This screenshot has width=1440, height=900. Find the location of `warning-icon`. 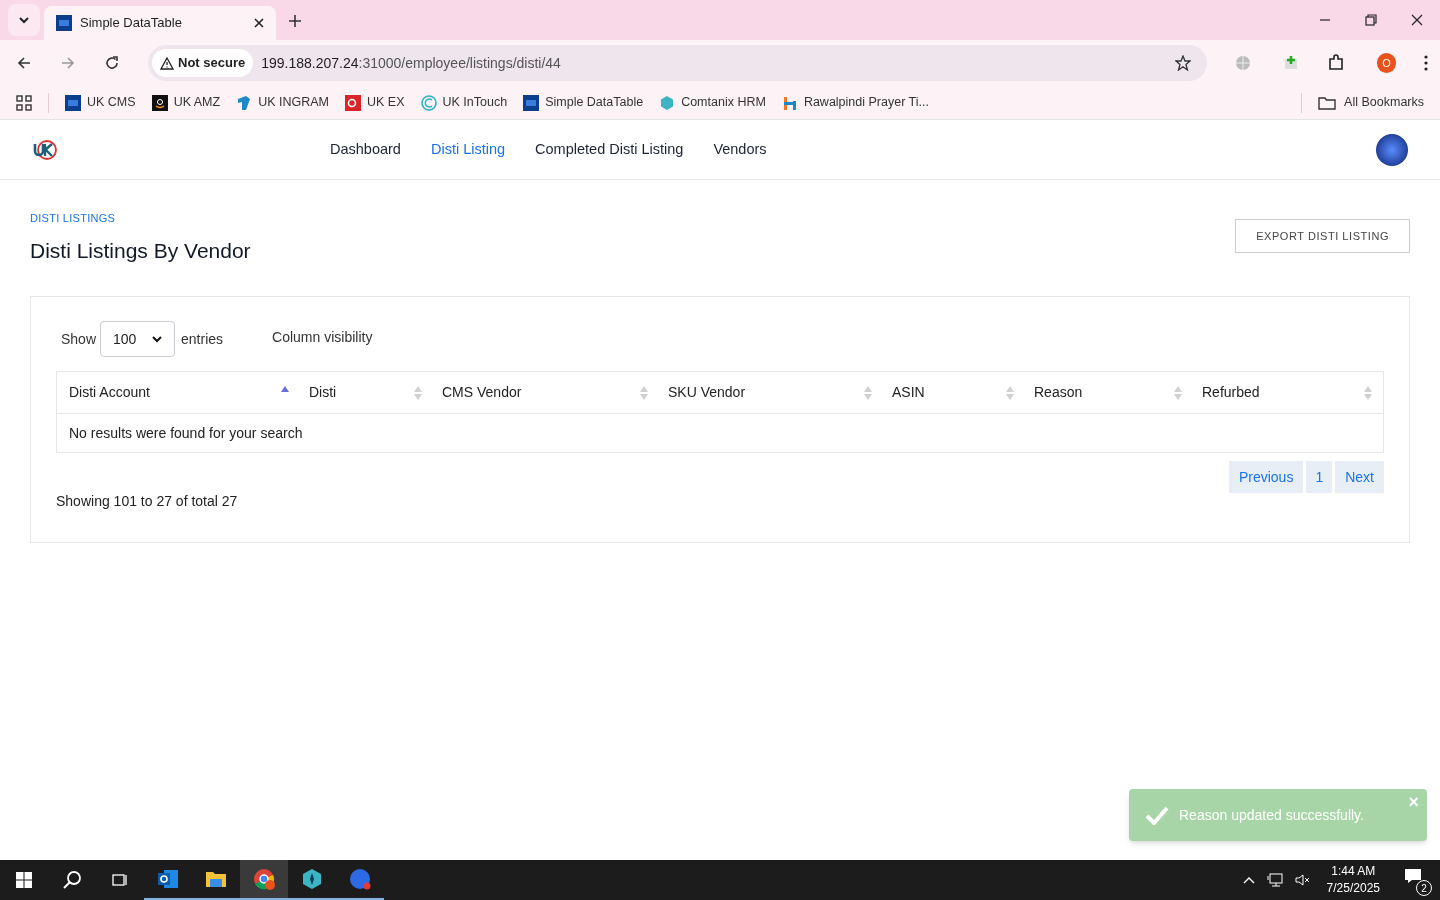

warning-icon is located at coordinates (167, 63).